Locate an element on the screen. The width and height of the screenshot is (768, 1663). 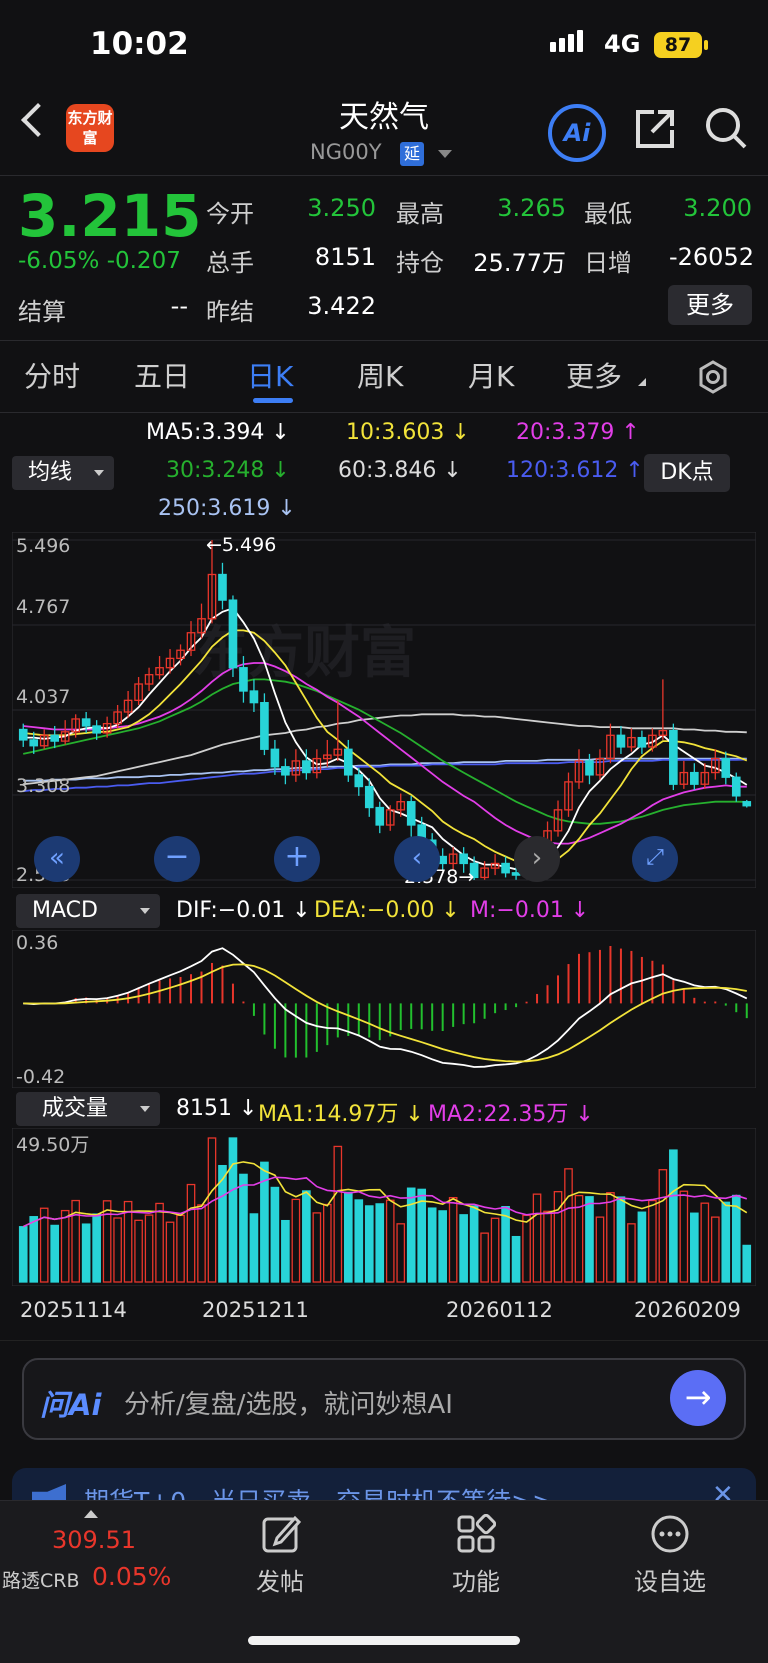
price-change: -6.05% -0.207 is located at coordinates (99, 261).